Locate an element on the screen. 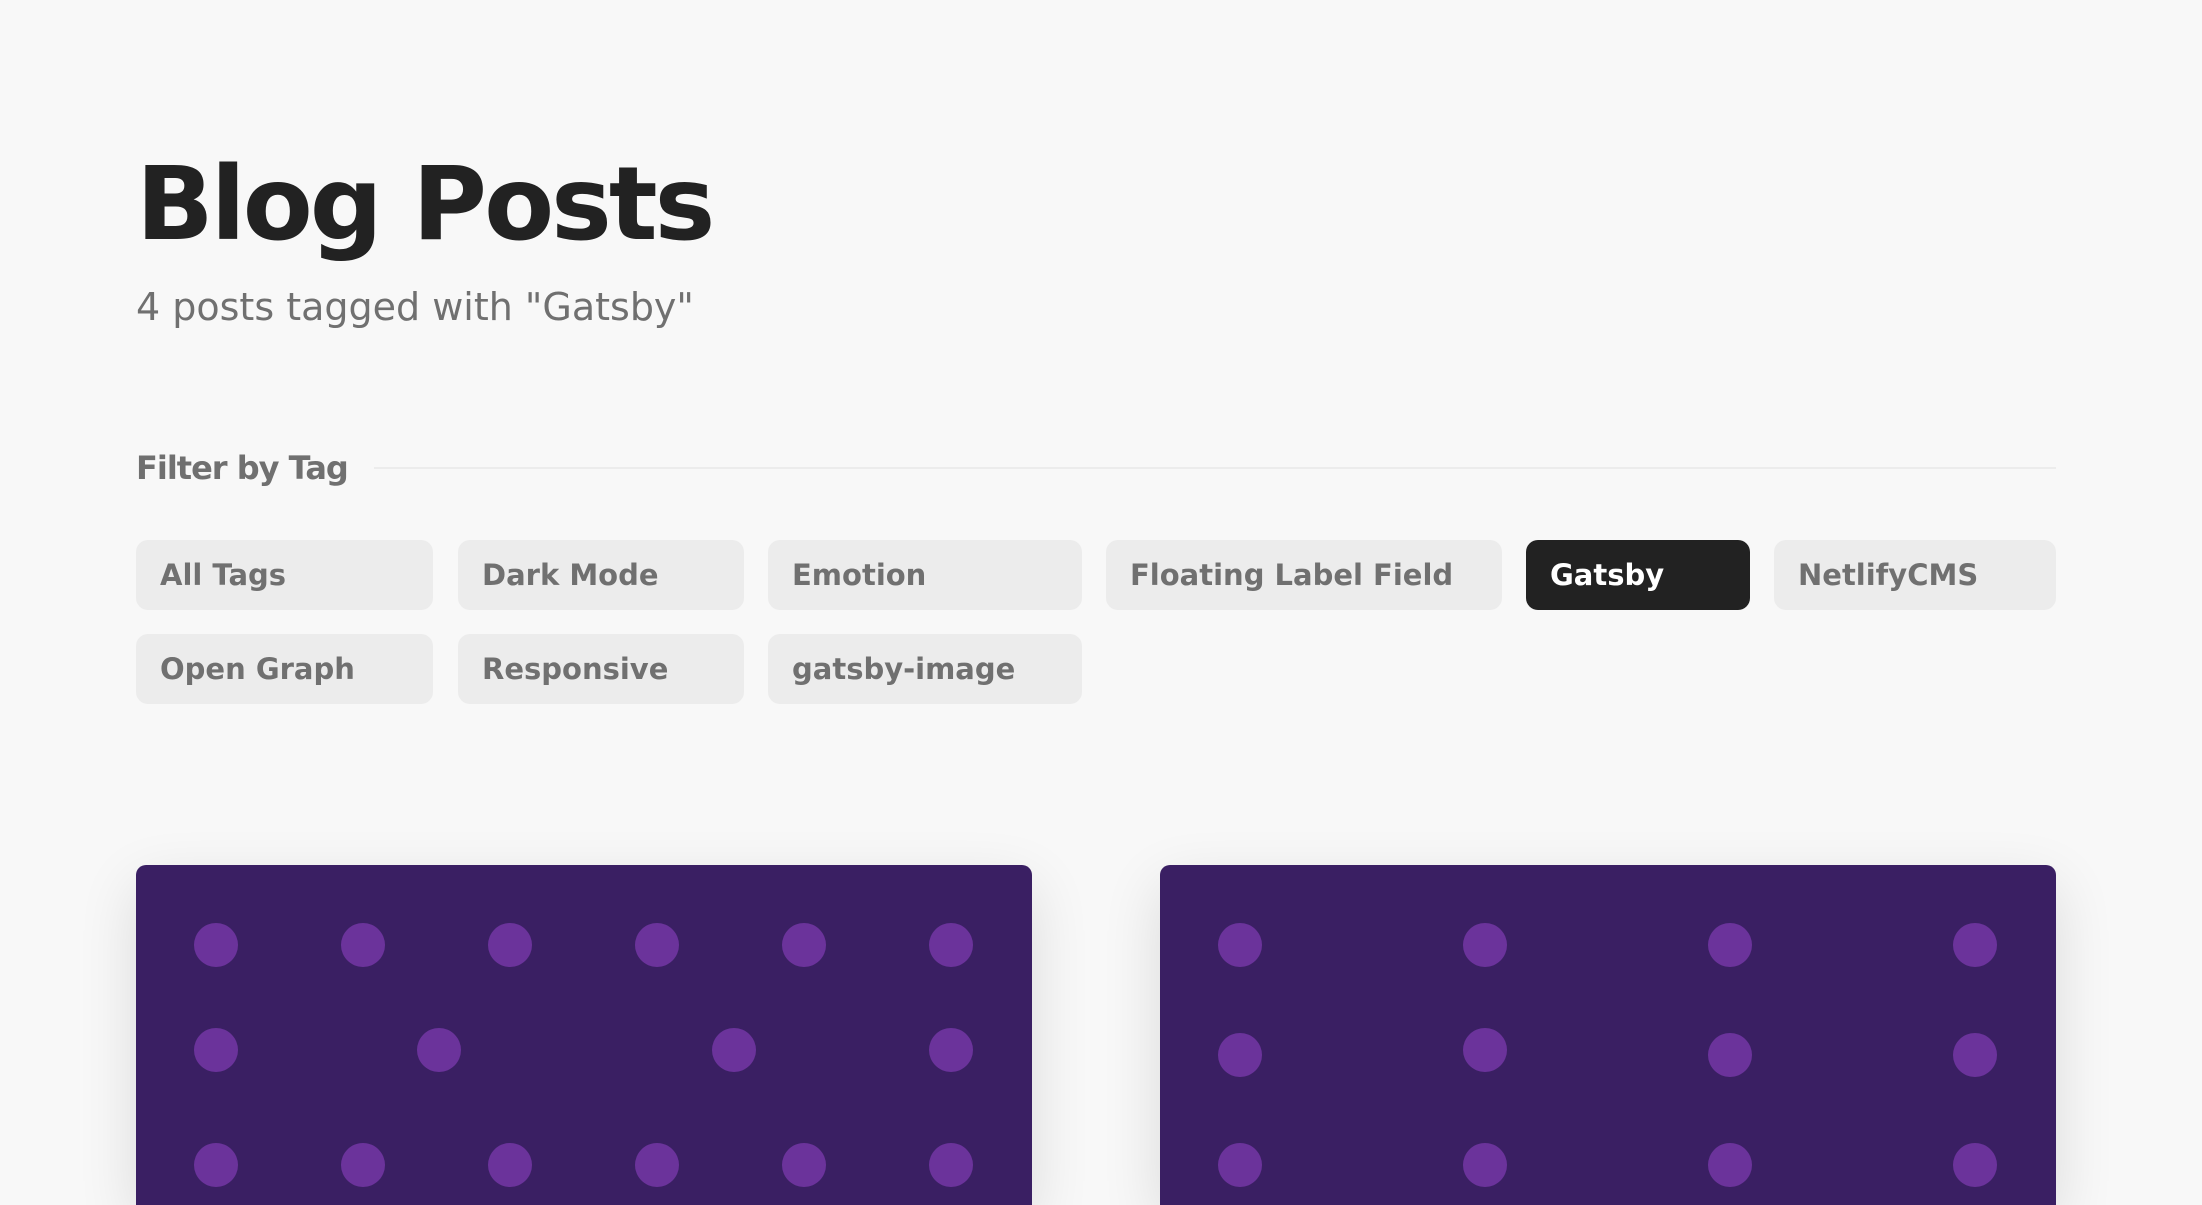  tag-emotion: Emotion is located at coordinates (925, 575).